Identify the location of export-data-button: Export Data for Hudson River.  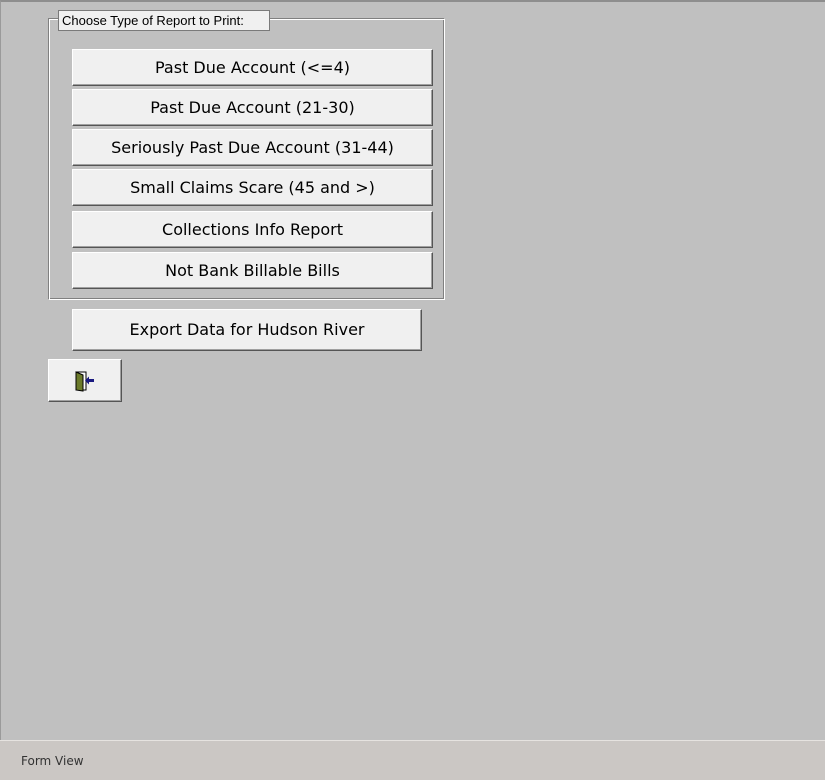
(247, 330).